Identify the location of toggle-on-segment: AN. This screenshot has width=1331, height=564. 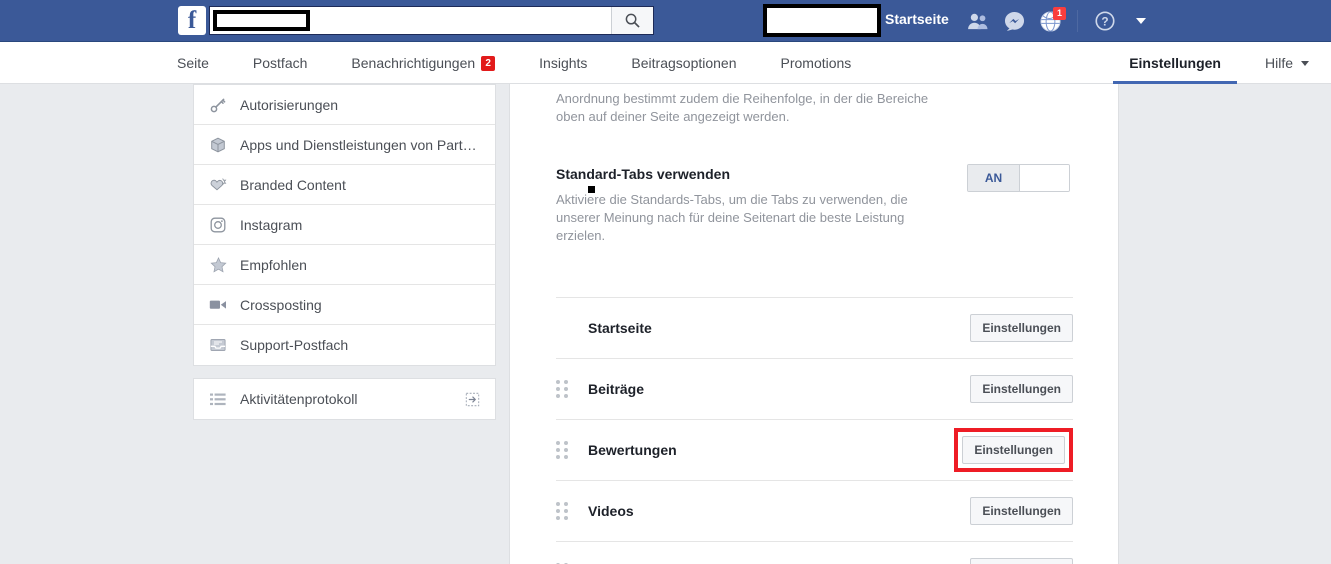
(994, 178).